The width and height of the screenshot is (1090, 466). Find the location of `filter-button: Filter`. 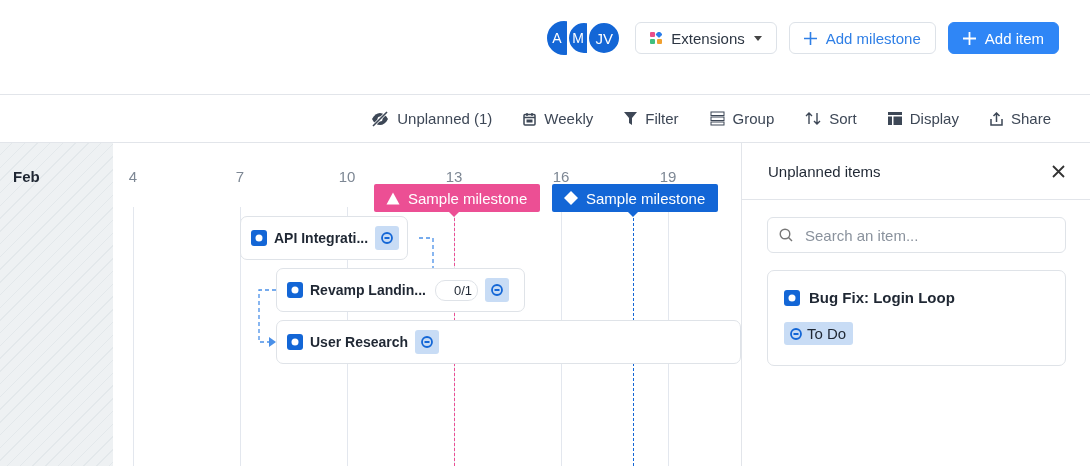

filter-button: Filter is located at coordinates (651, 118).